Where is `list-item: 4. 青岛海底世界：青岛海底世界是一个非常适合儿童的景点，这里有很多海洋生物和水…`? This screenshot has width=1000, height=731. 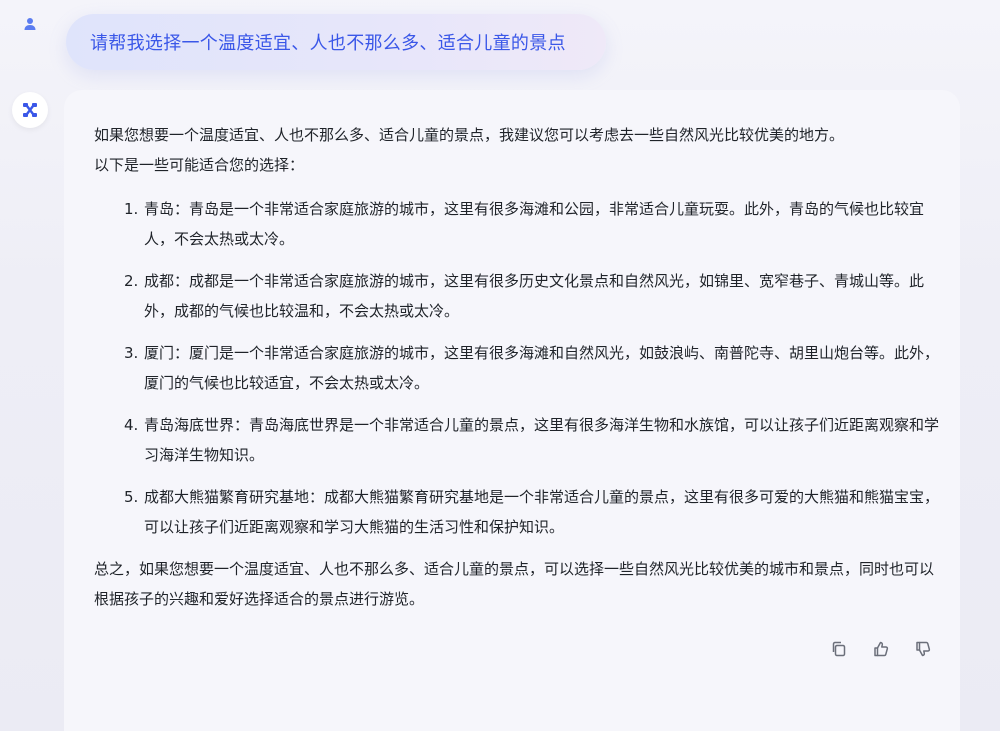
list-item: 4. 青岛海底世界：青岛海底世界是一个非常适合儿童的景点，这里有很多海洋生物和水… is located at coordinates (517, 440).